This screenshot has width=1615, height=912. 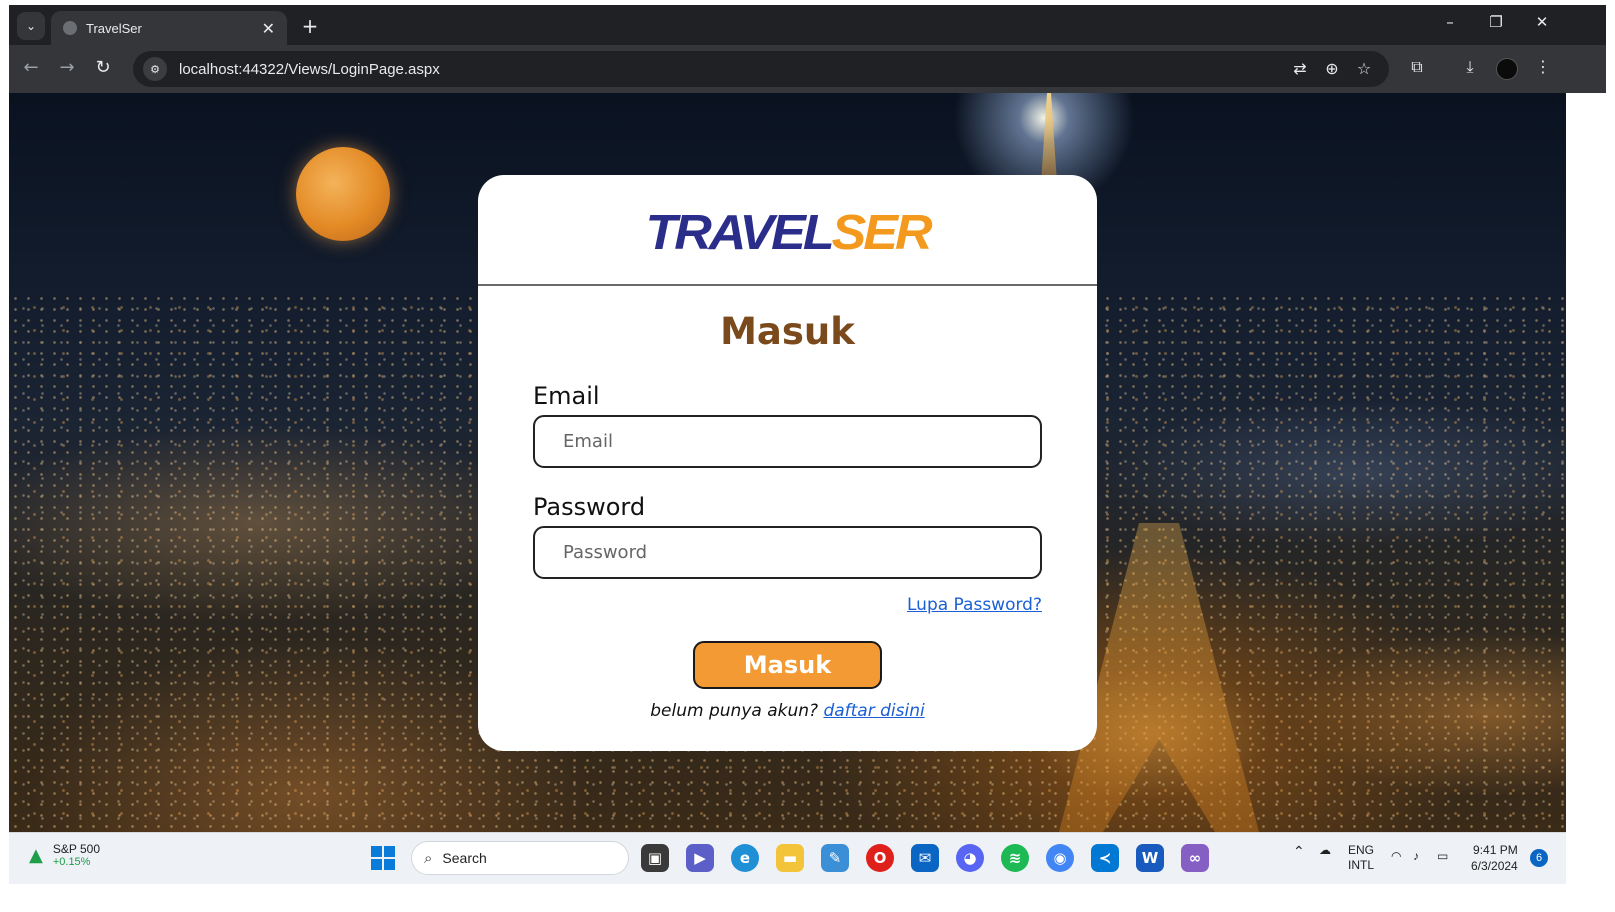 I want to click on stock-widget: ▲ S&P 500 +0.15%, so click(x=64, y=855).